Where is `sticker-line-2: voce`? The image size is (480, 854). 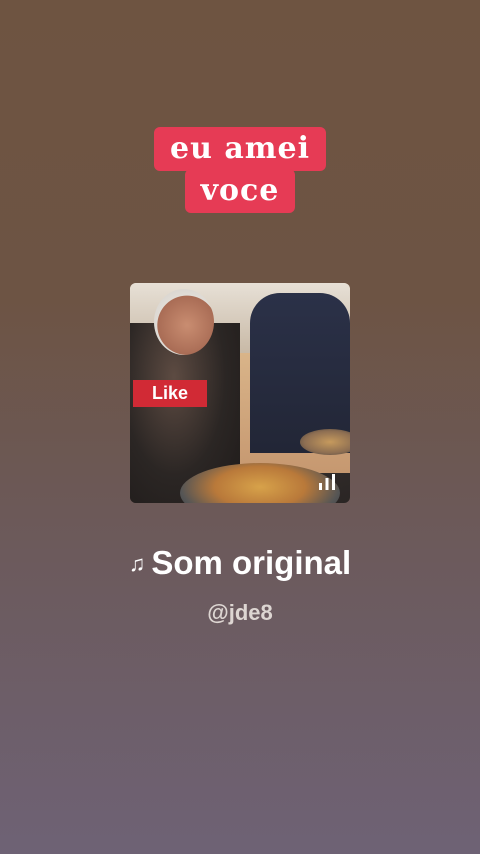 sticker-line-2: voce is located at coordinates (240, 191).